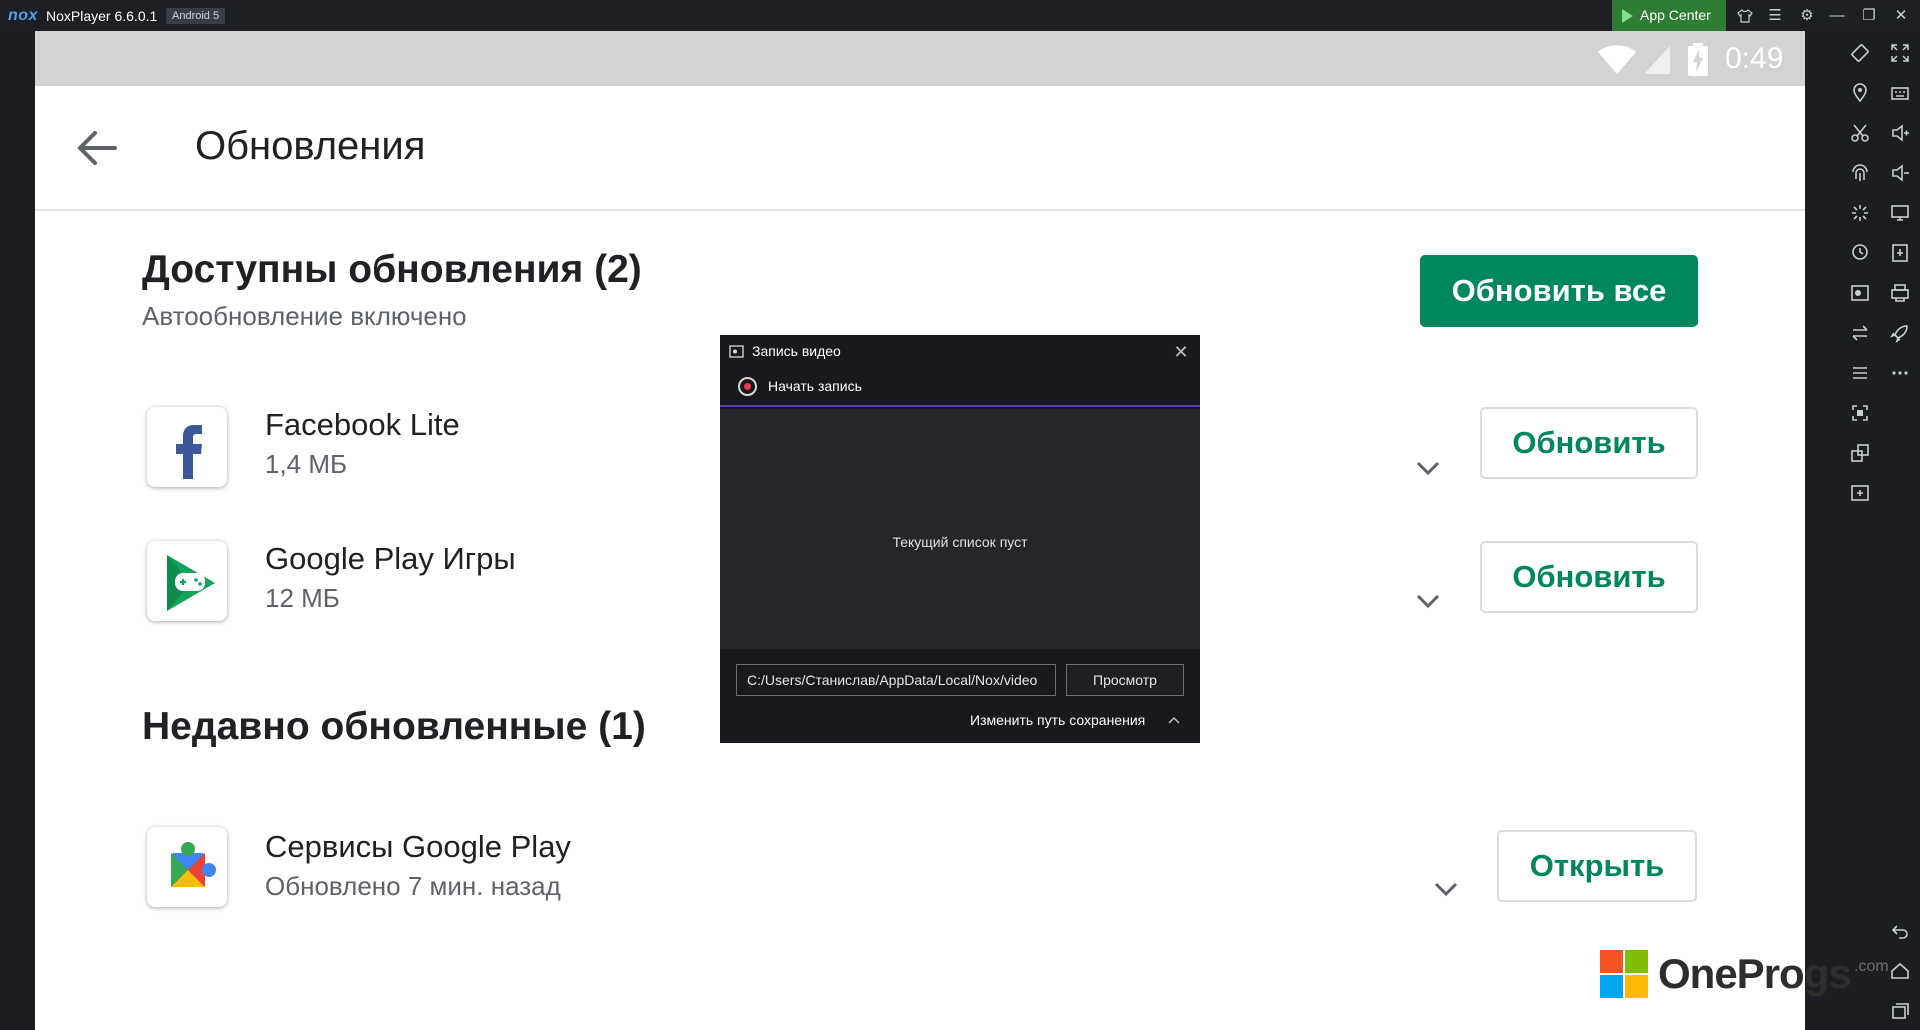 Image resolution: width=1920 pixels, height=1030 pixels. What do you see at coordinates (960, 542) in the screenshot?
I see `empty-list-message: Текущий список пуст` at bounding box center [960, 542].